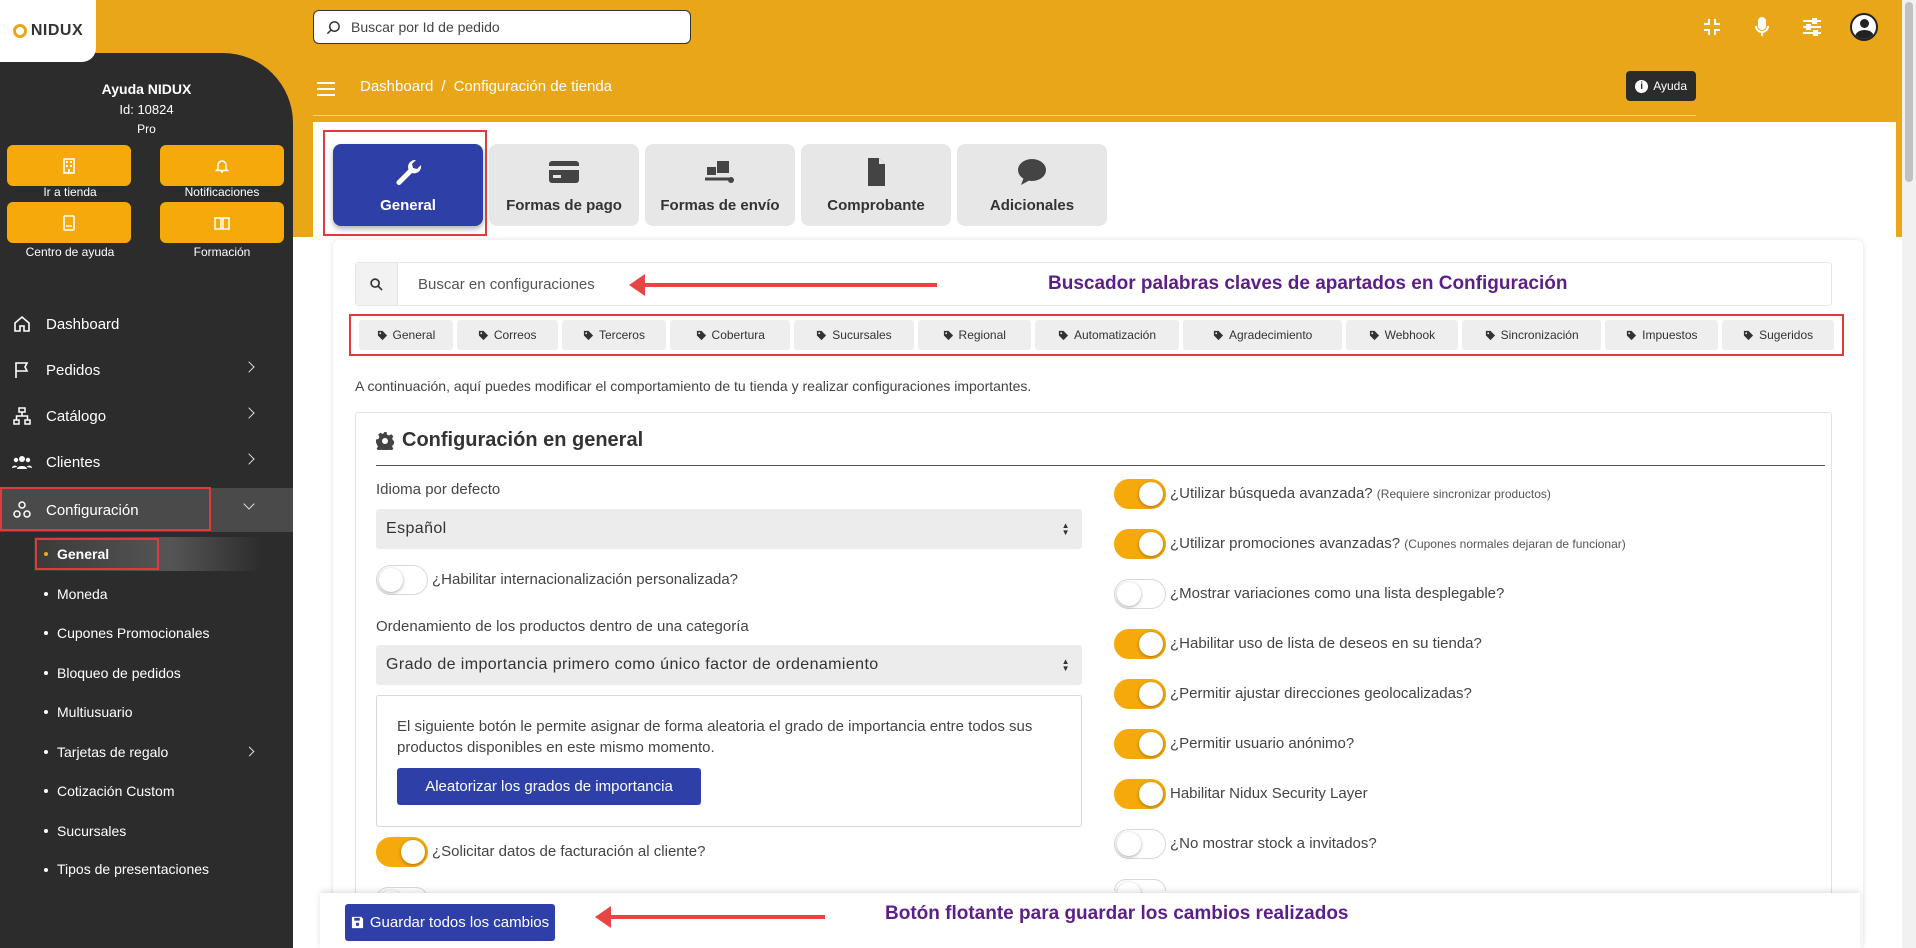  Describe the element at coordinates (876, 205) in the screenshot. I see `tab-label: Comprobante` at that location.